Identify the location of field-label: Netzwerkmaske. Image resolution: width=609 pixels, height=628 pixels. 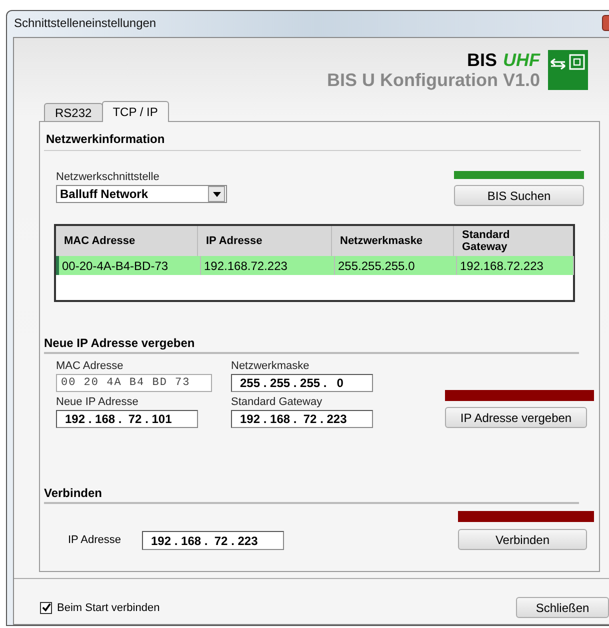
(270, 367).